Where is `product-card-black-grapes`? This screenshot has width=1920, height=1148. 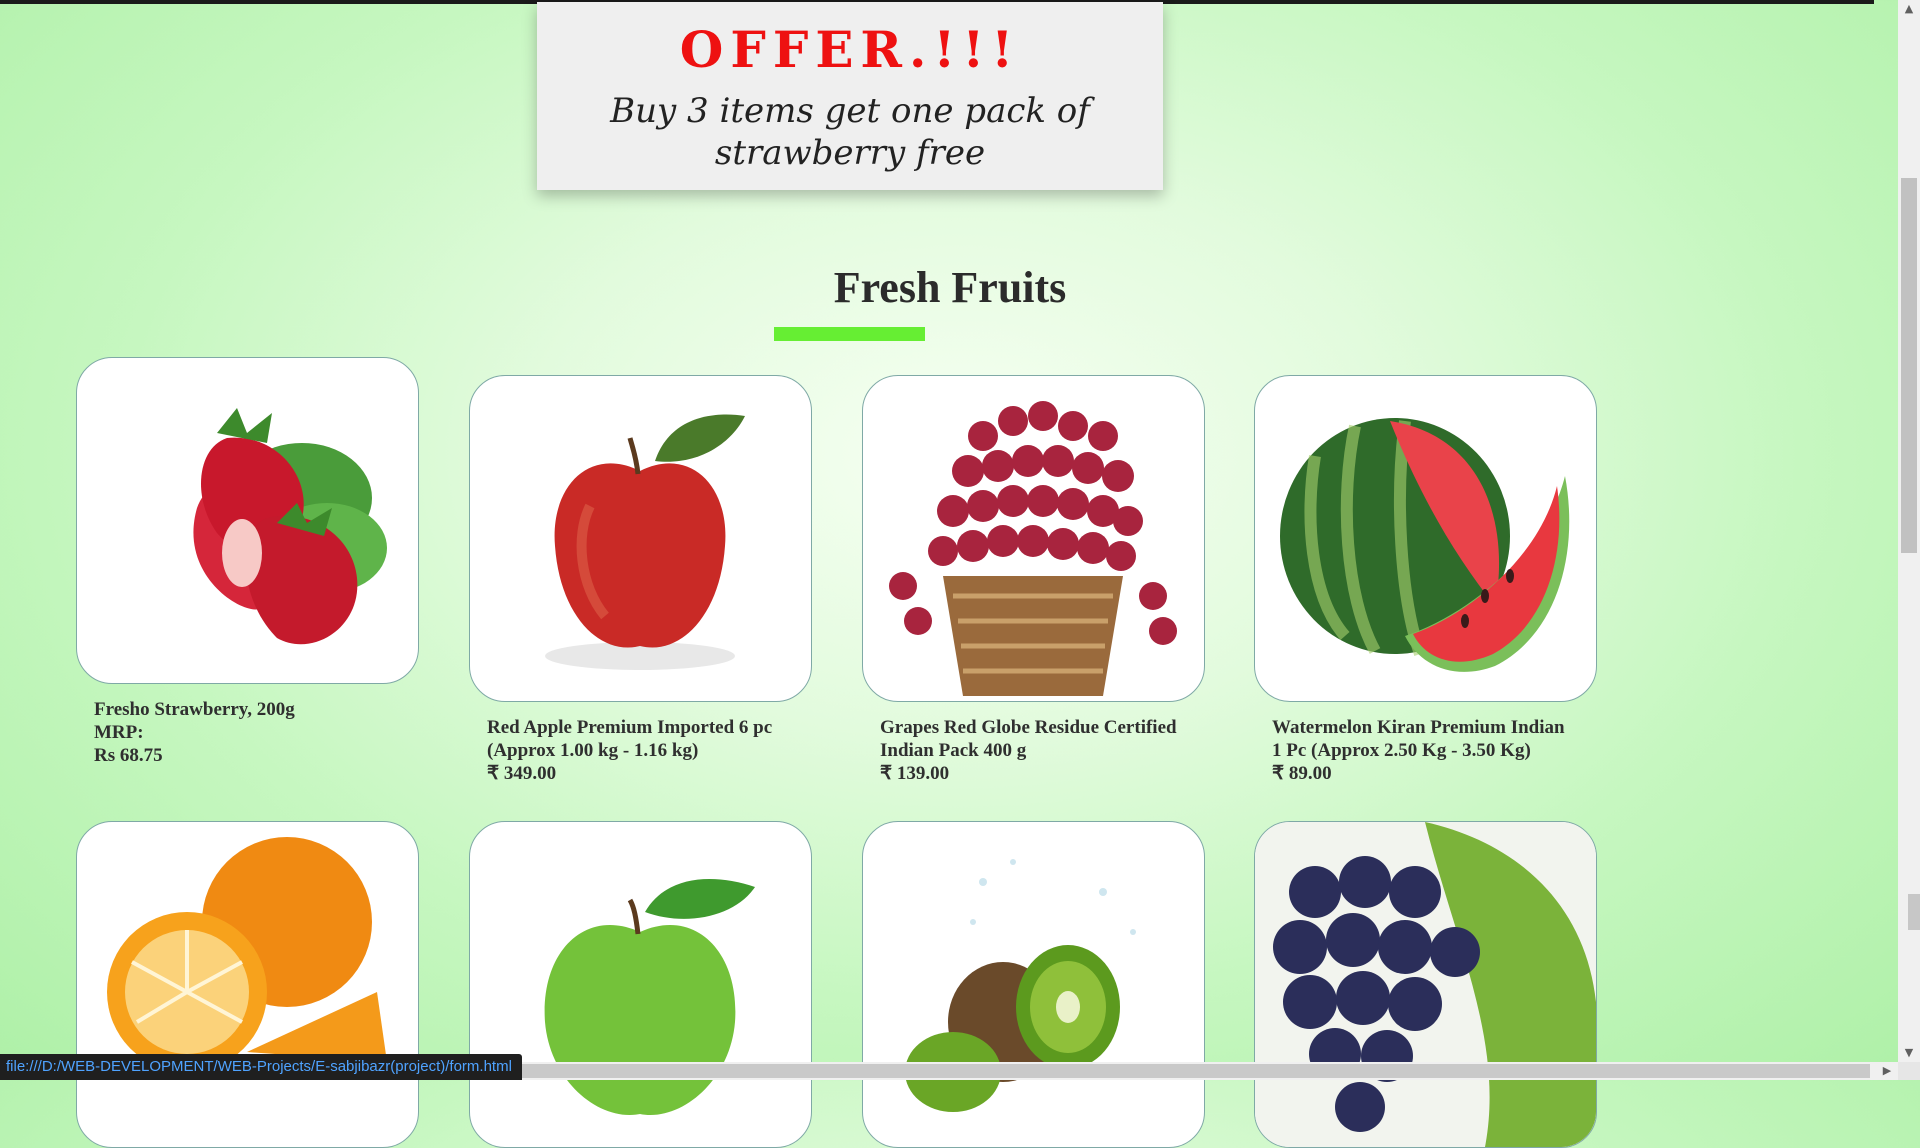 product-card-black-grapes is located at coordinates (1425, 984).